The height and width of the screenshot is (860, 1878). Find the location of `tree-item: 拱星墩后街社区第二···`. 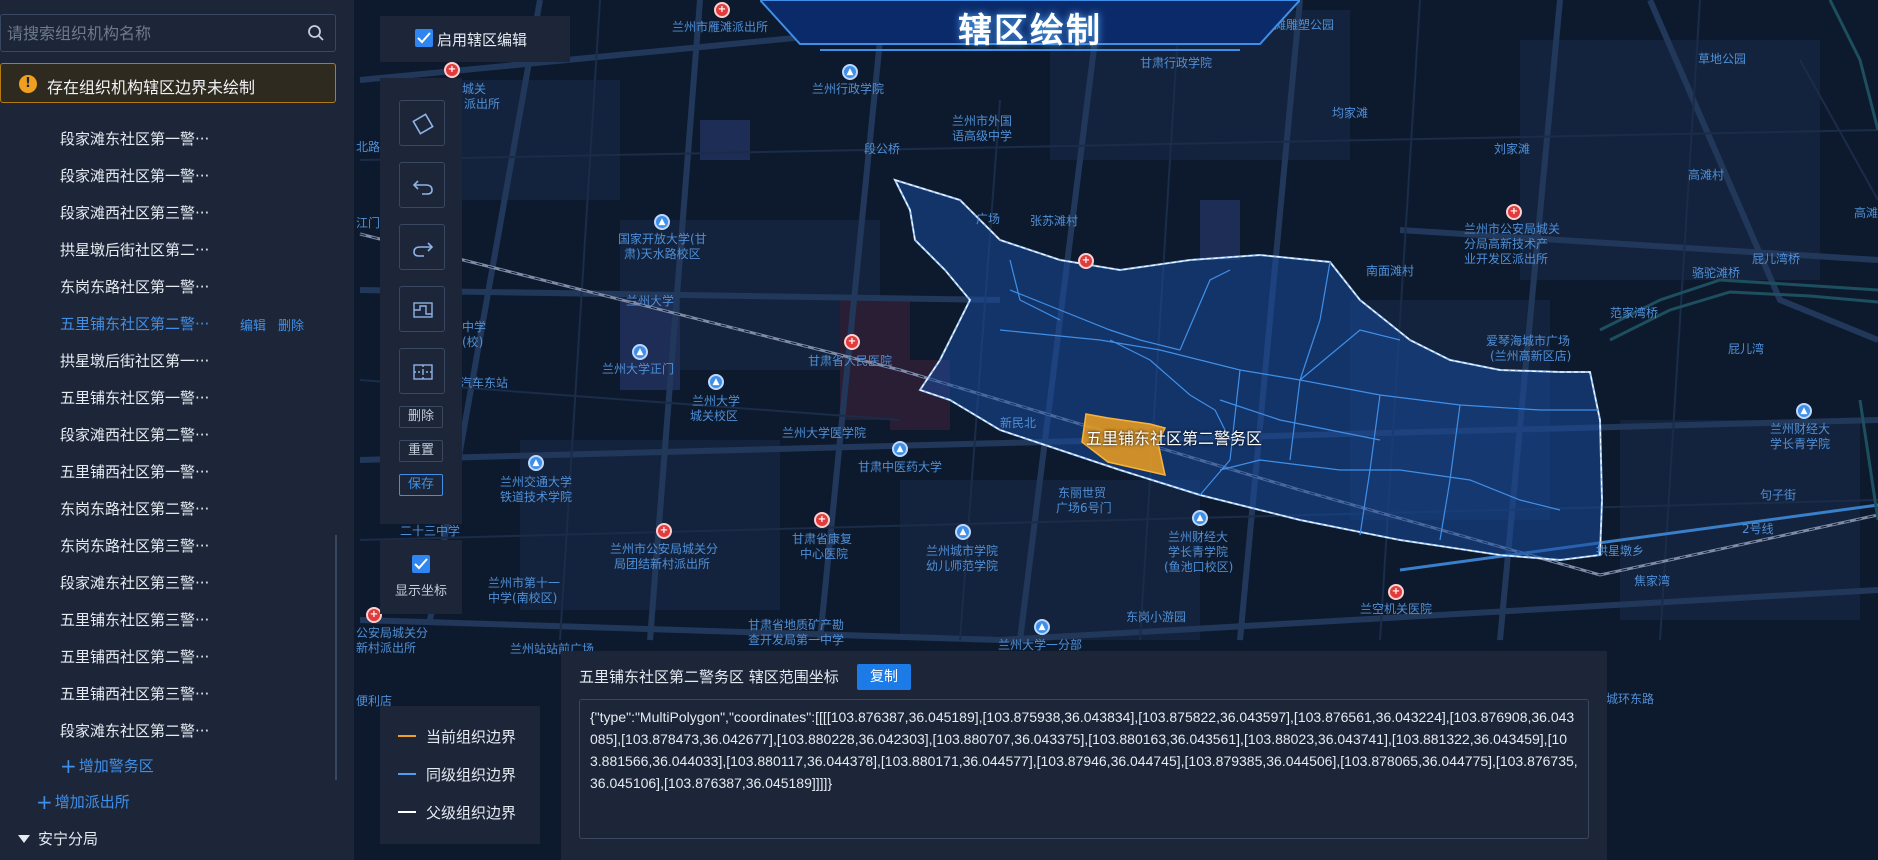

tree-item: 拱星墩后街社区第二··· is located at coordinates (134, 251).